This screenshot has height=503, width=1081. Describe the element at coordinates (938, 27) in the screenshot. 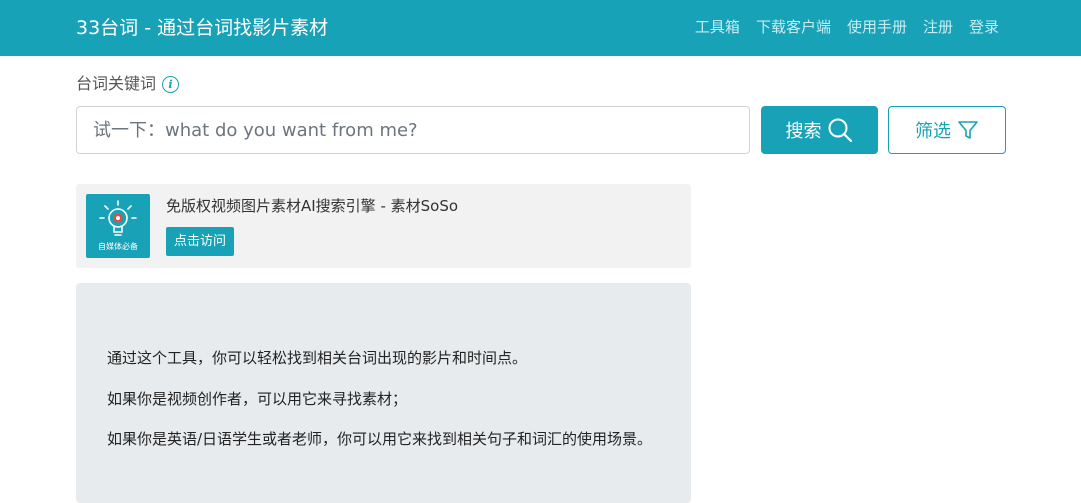

I see `nav-register: 注册` at that location.